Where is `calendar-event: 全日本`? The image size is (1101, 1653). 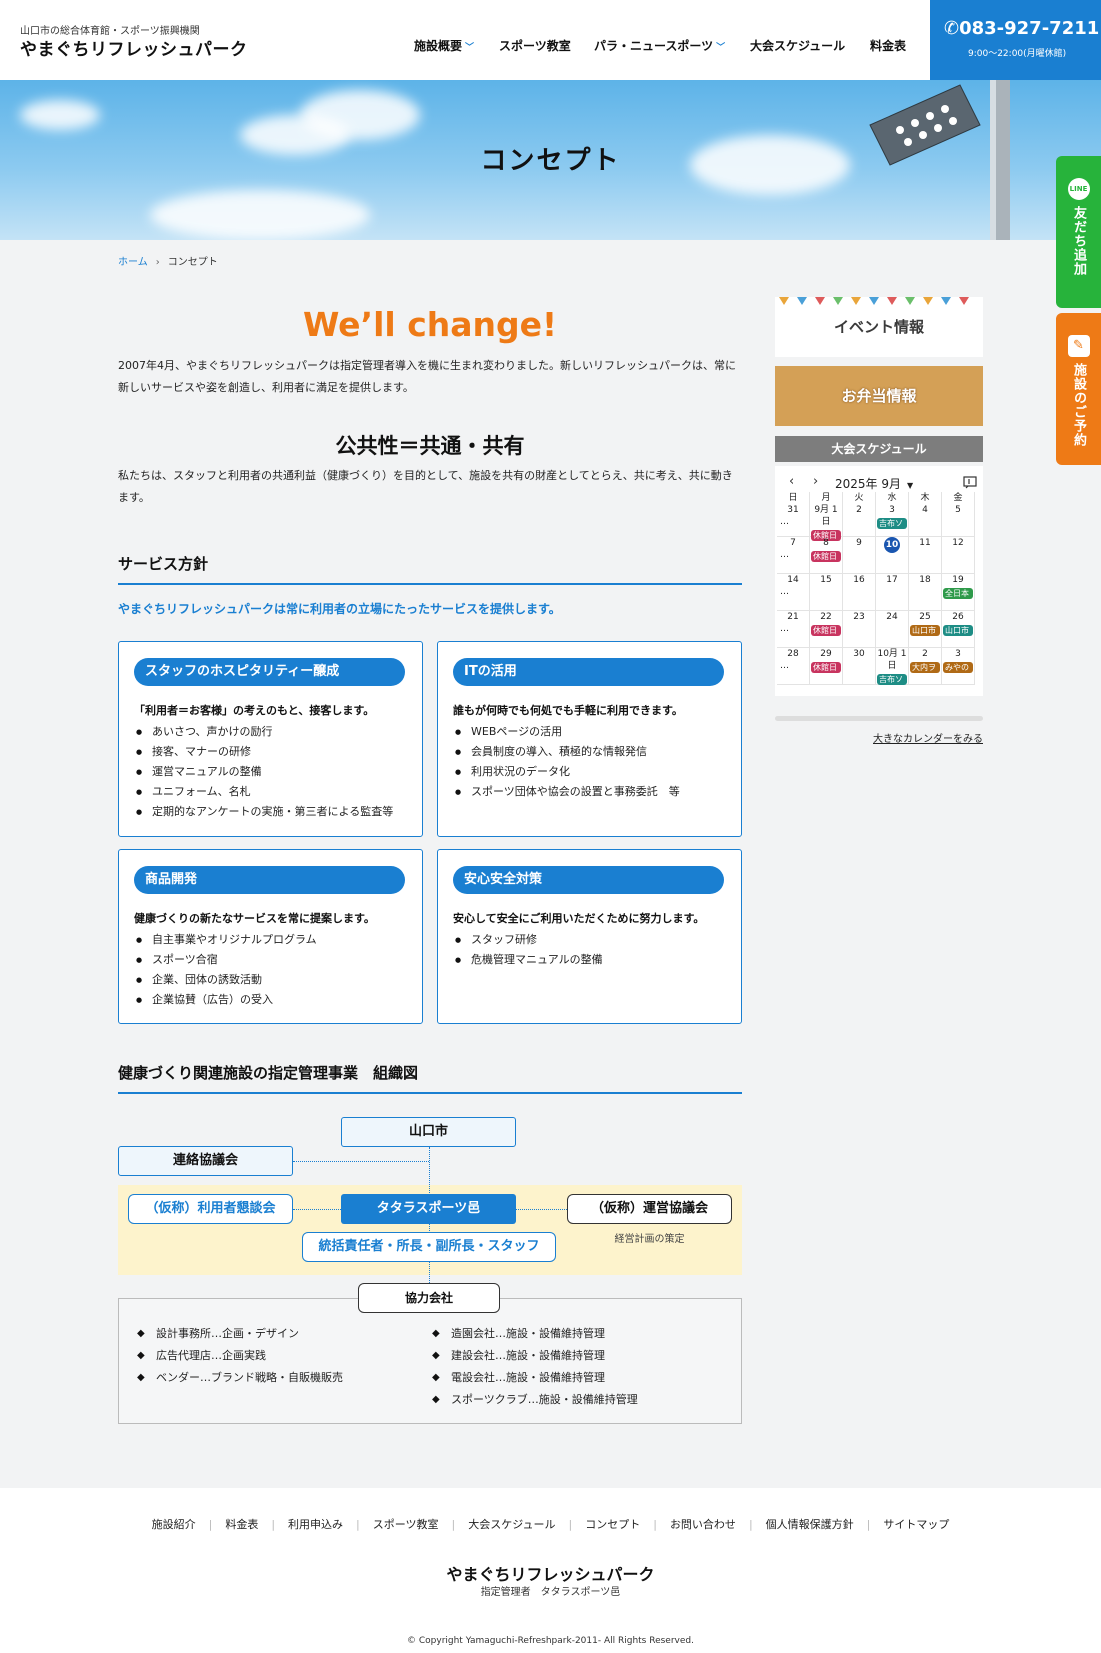 calendar-event: 全日本 is located at coordinates (958, 593).